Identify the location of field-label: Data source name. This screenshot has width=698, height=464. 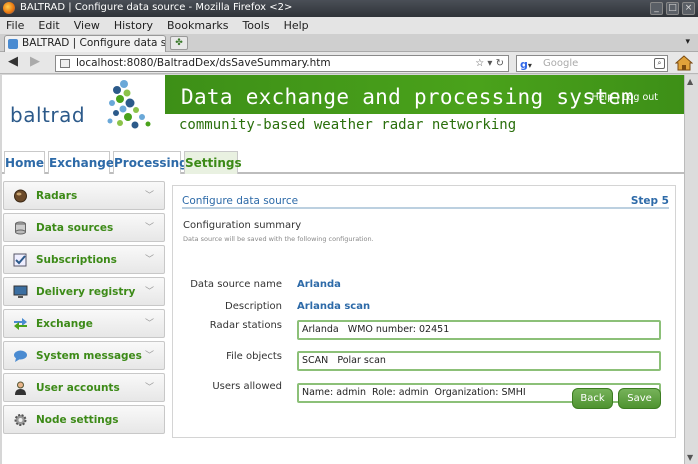
(236, 284).